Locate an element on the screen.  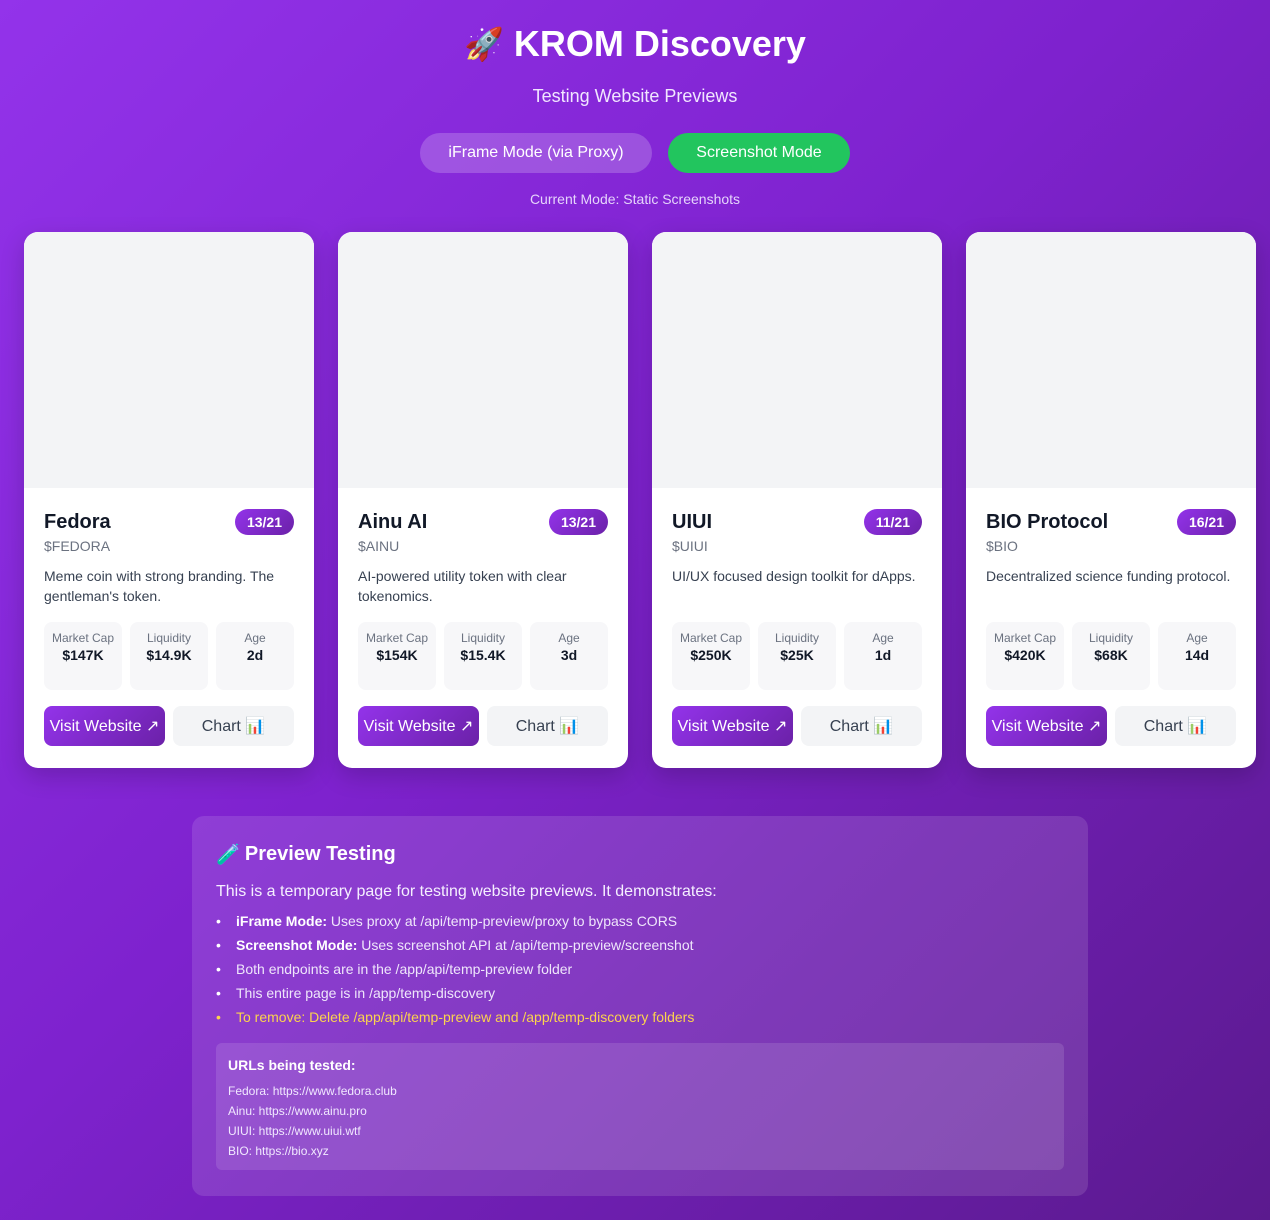
page-title-text: KROM Discovery is located at coordinates (659, 43).